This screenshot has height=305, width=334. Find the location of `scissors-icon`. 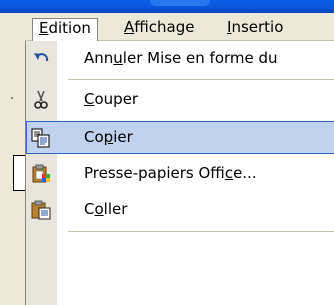

scissors-icon is located at coordinates (41, 100).